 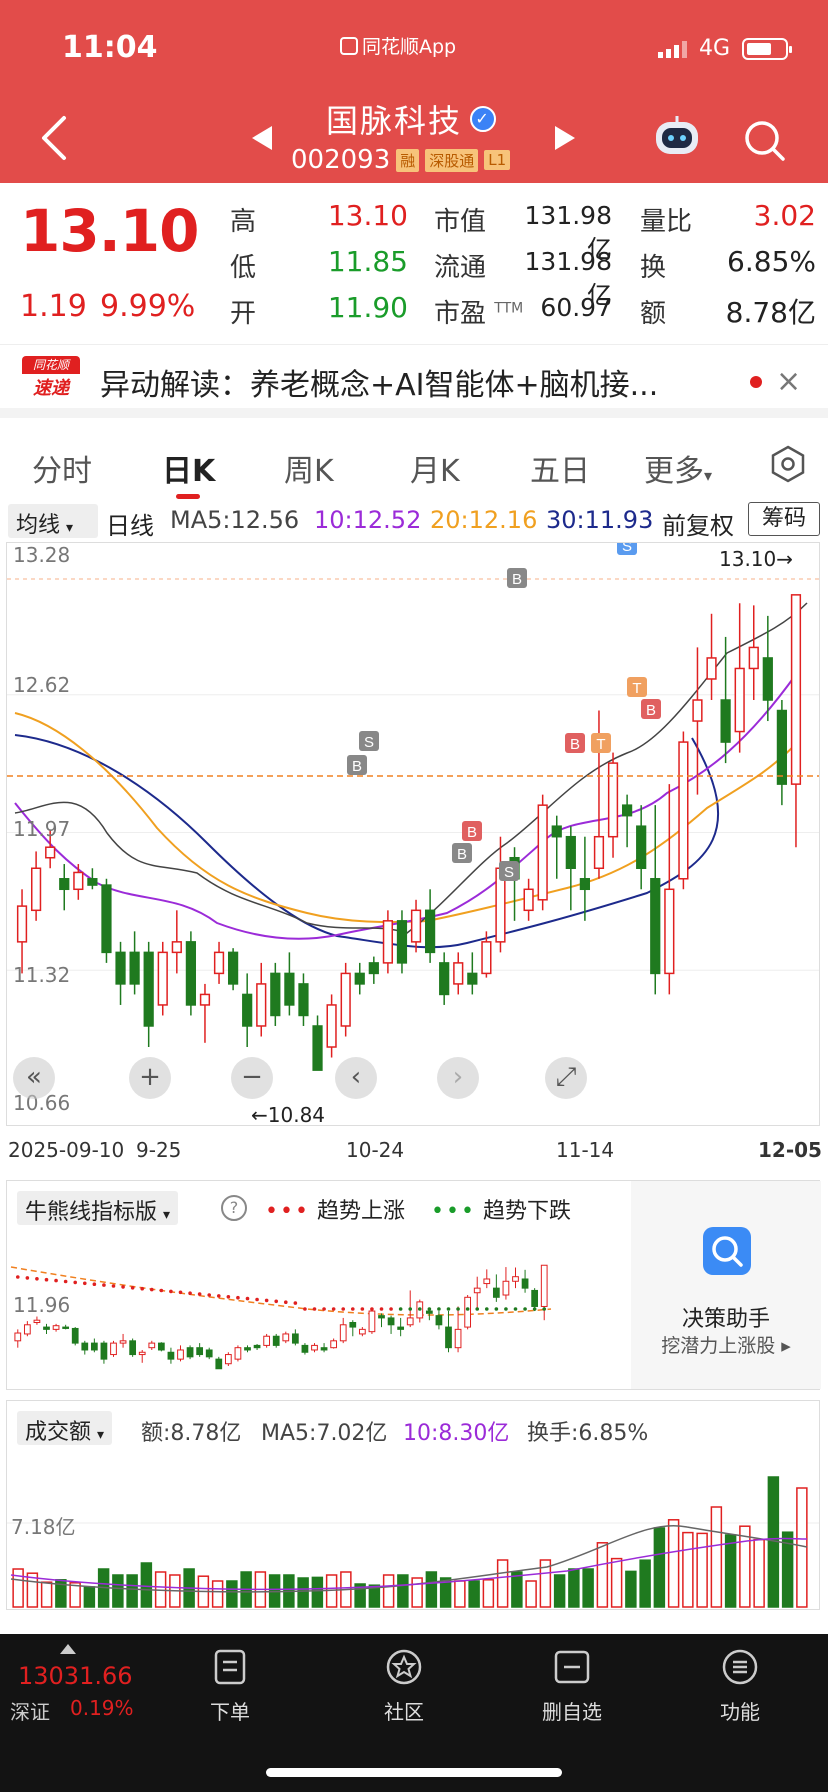 What do you see at coordinates (42, 1305) in the screenshot?
I see `indicator-y-tick: 11.96` at bounding box center [42, 1305].